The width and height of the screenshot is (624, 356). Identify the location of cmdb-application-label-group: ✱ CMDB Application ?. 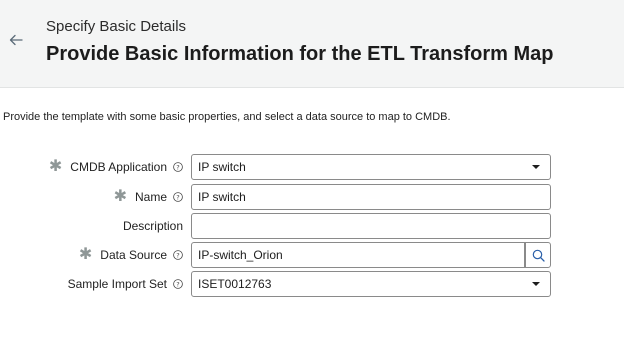
(116, 167).